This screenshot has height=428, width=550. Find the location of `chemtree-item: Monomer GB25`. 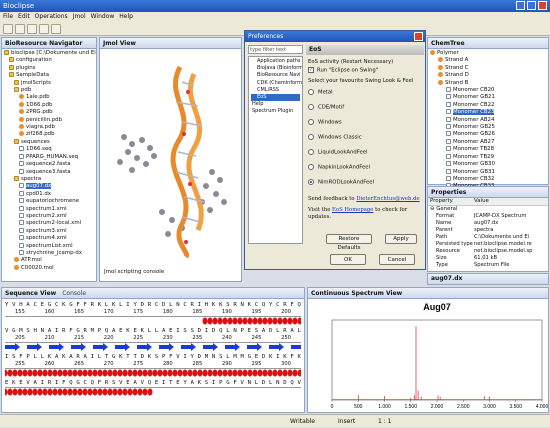

chemtree-item: Monomer GB25 is located at coordinates (488, 127).